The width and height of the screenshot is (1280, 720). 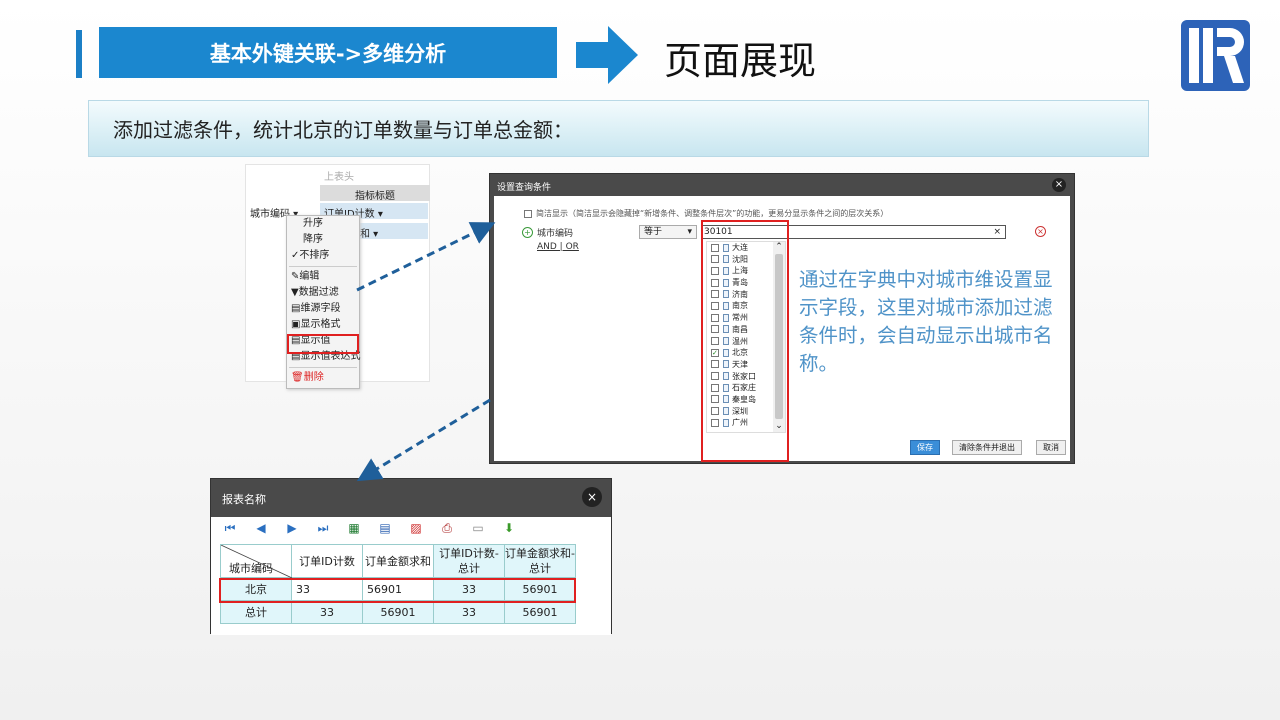 I want to click on page-heading: 页面展现, so click(x=740, y=61).